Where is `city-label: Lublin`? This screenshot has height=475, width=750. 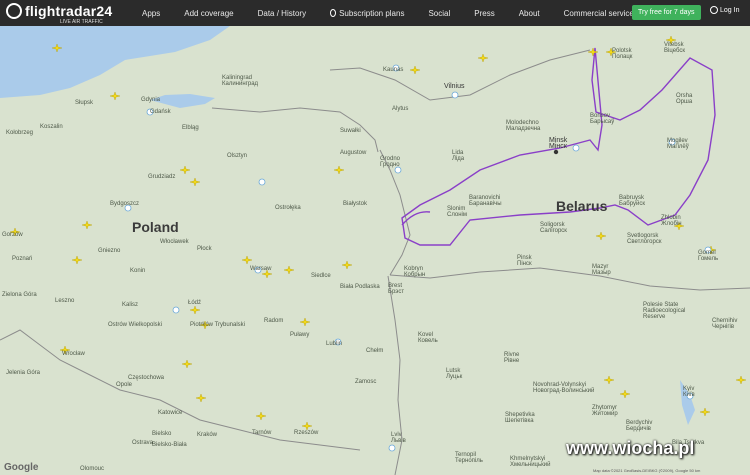 city-label: Lublin is located at coordinates (334, 344).